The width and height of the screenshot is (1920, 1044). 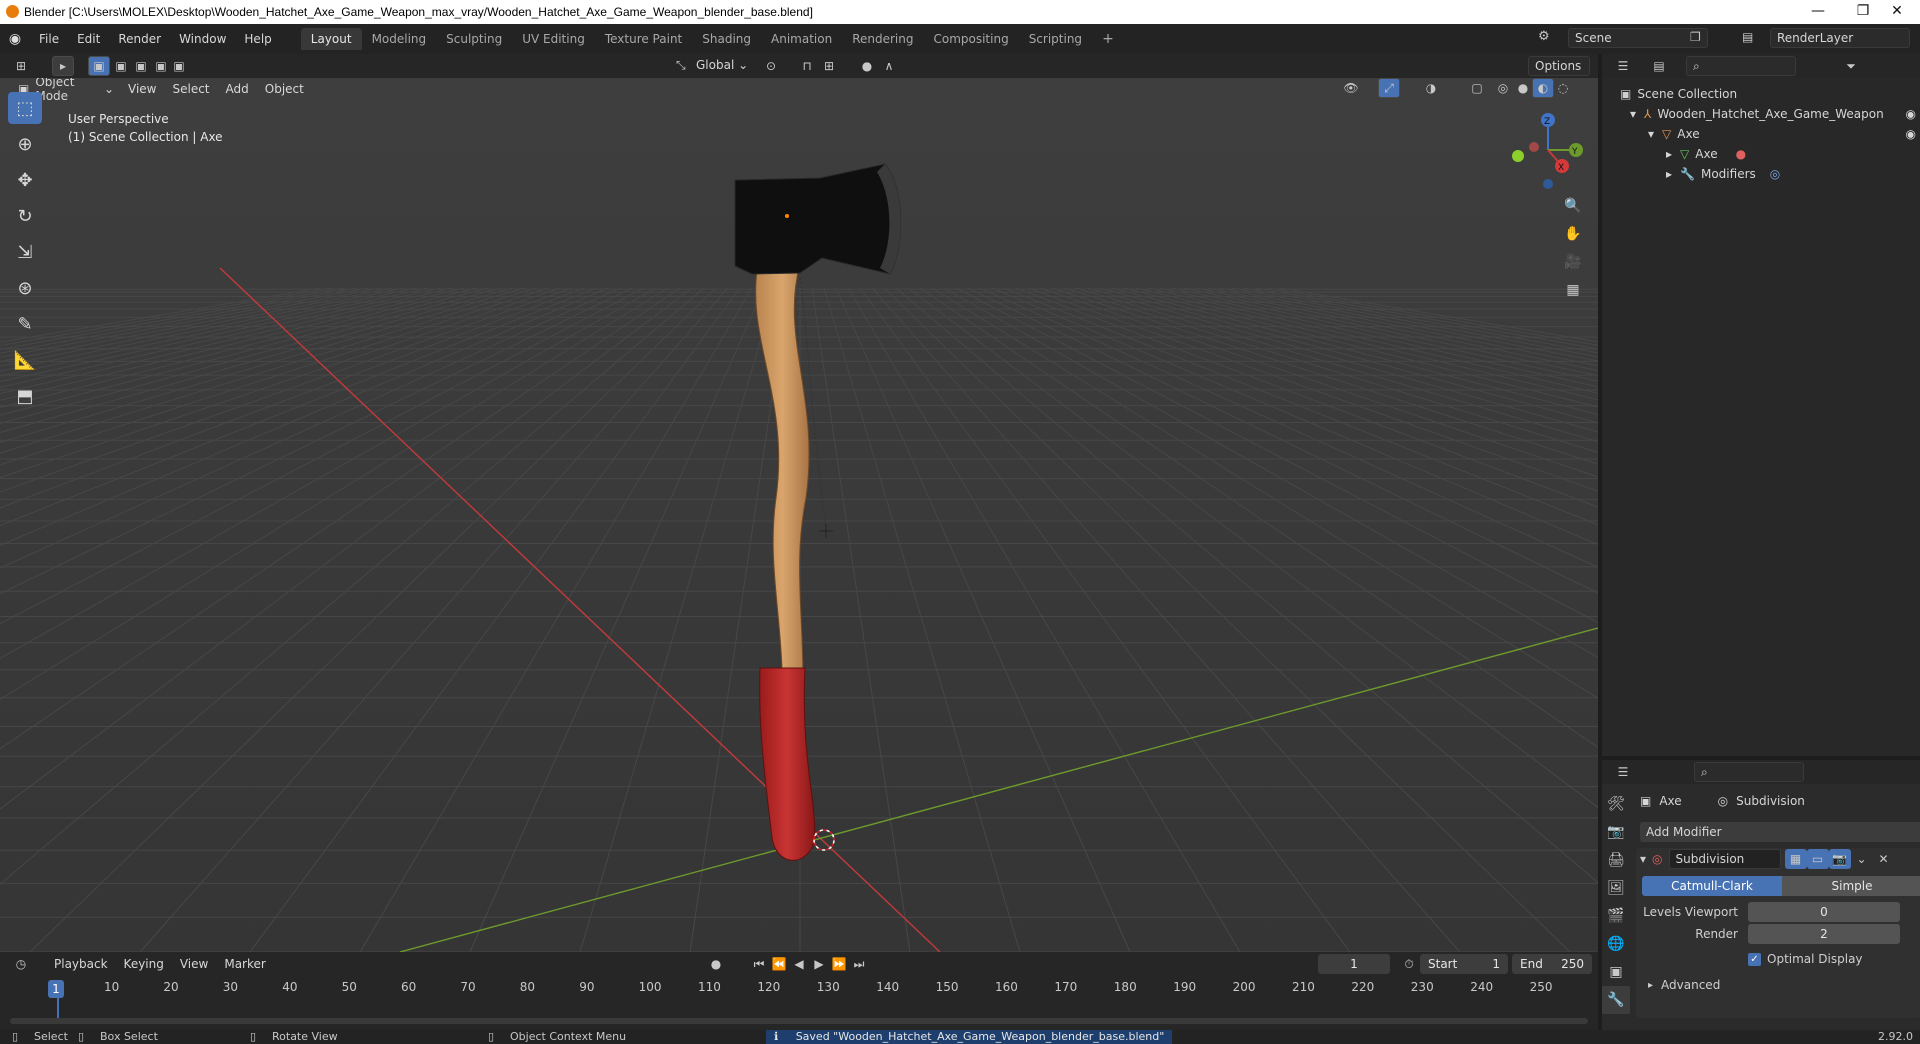 What do you see at coordinates (882, 39) in the screenshot?
I see `tab-rendering: Rendering` at bounding box center [882, 39].